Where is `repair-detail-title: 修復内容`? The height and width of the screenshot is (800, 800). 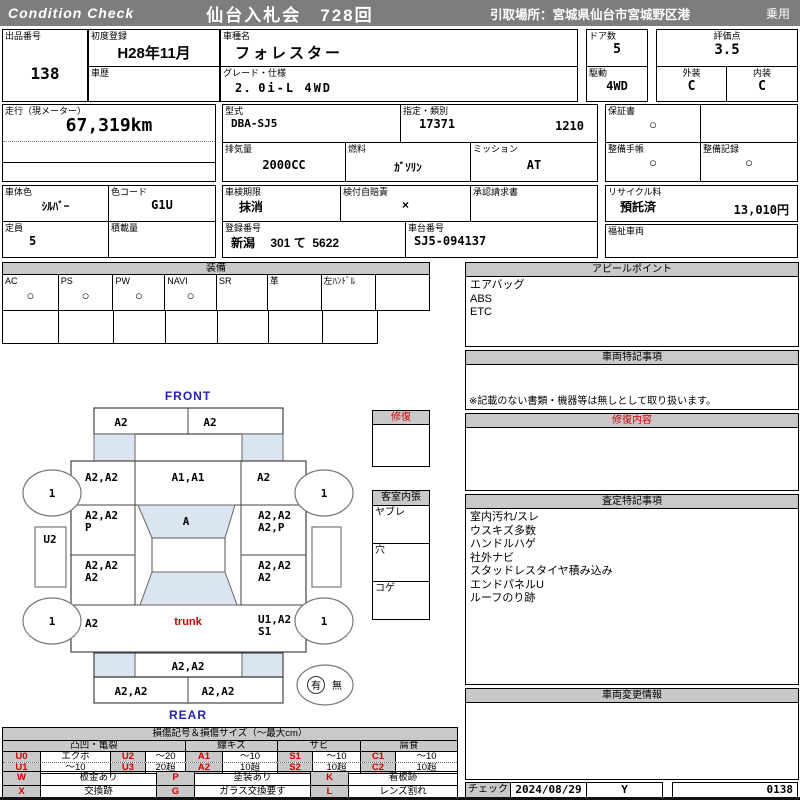 repair-detail-title: 修復内容 is located at coordinates (632, 421).